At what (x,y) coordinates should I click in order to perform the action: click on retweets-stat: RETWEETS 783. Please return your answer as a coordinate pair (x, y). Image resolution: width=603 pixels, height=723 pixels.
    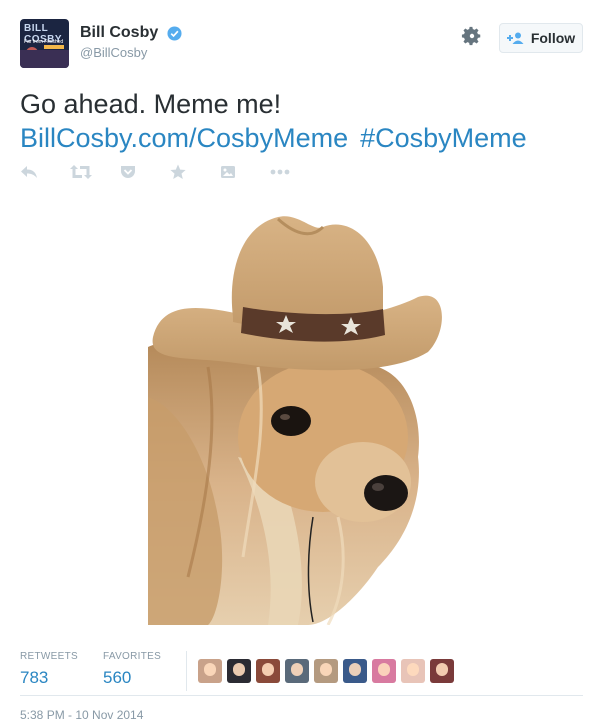
    Looking at the image, I should click on (49, 669).